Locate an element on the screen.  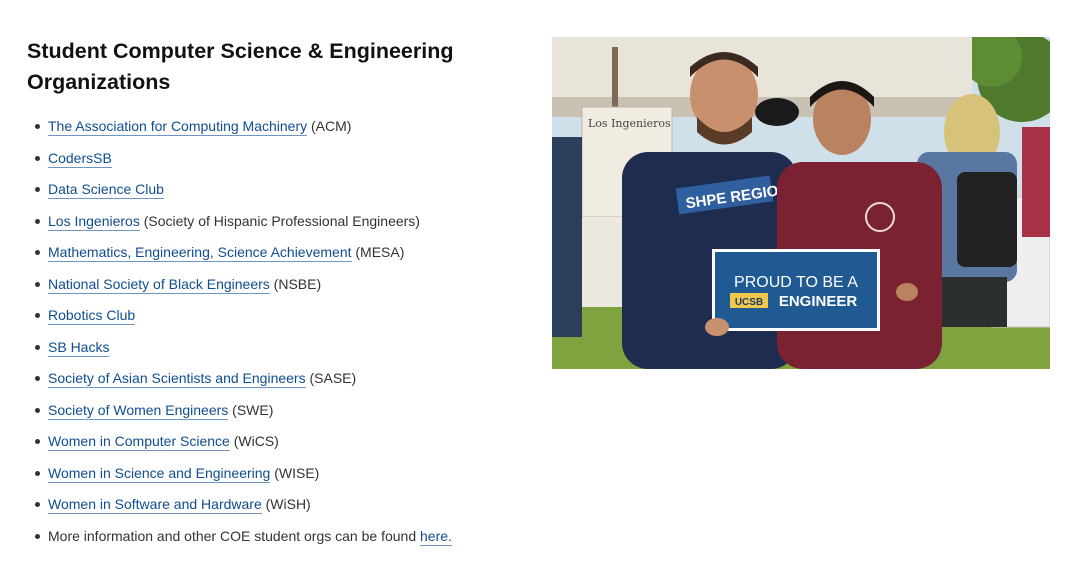
org-link-robotics: Robotics Club is located at coordinates (92, 316).